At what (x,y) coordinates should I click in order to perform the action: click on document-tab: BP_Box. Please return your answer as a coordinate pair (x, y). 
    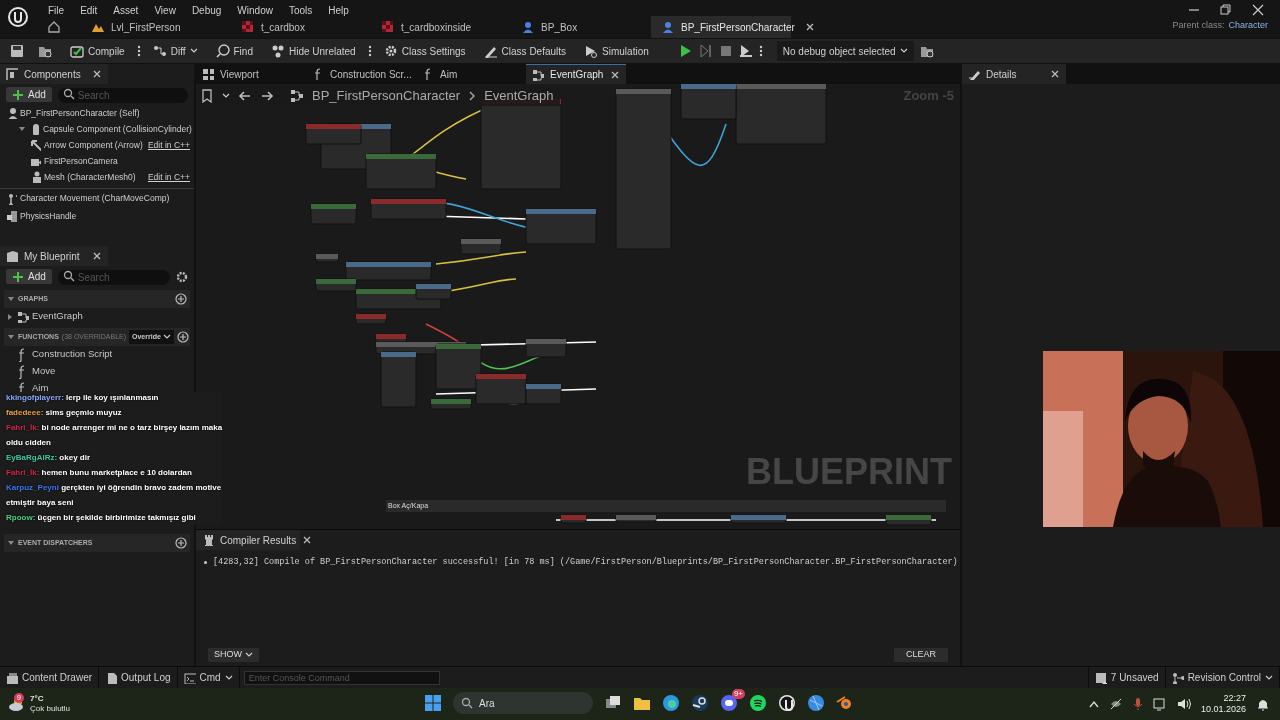
    Looking at the image, I should click on (581, 27).